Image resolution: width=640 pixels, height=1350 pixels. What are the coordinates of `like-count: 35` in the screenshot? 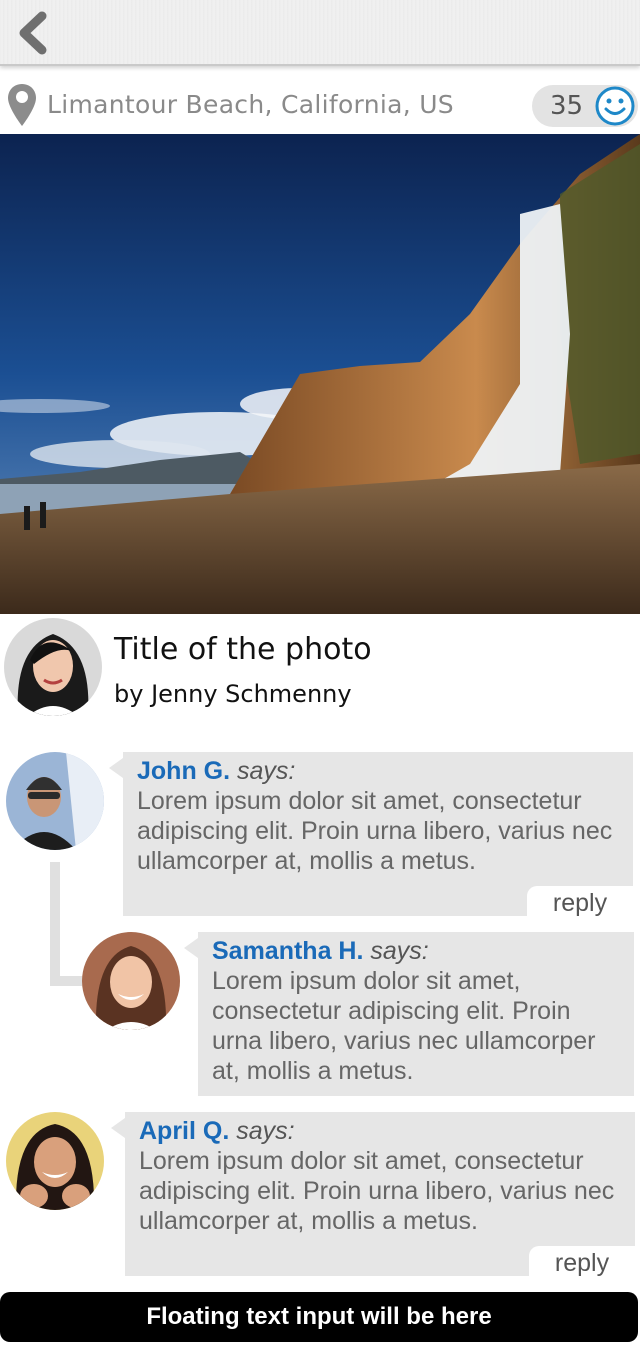 It's located at (567, 106).